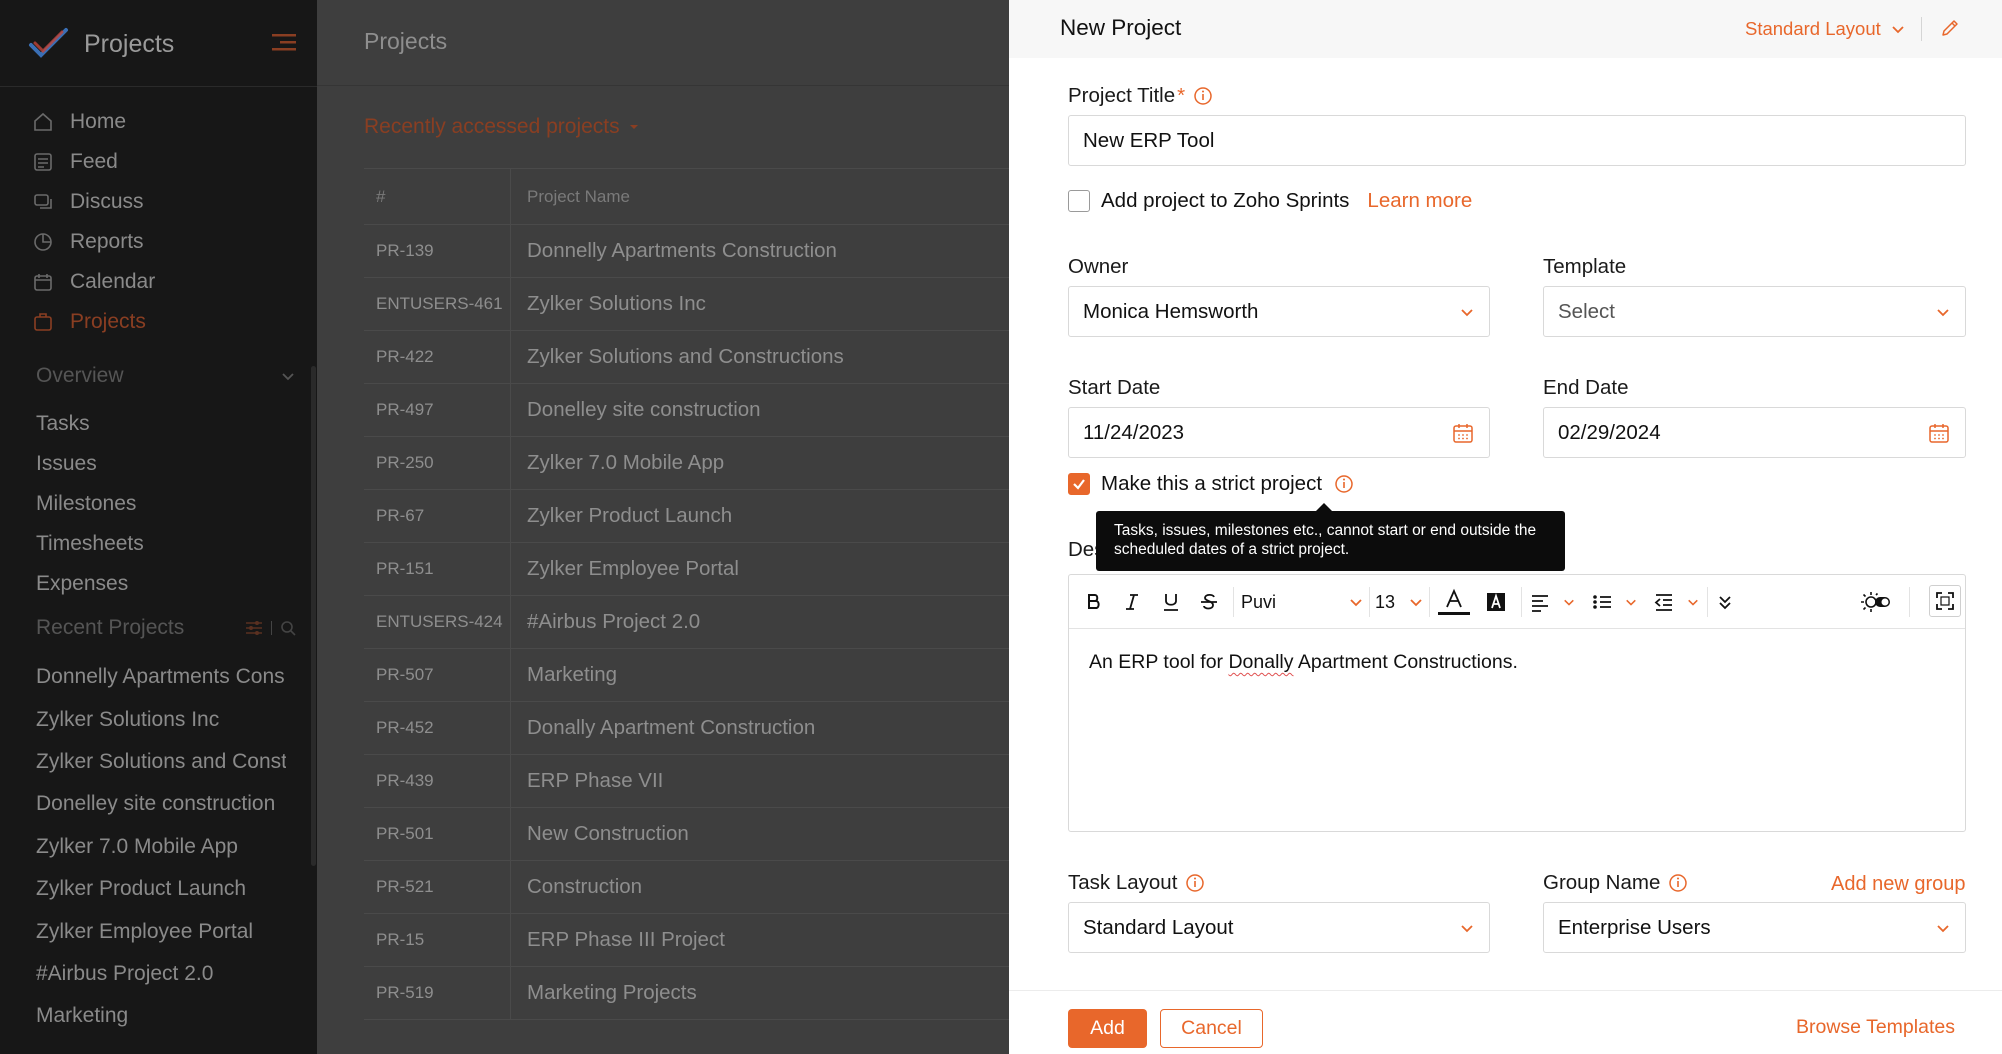 This screenshot has width=2002, height=1054. What do you see at coordinates (166, 464) in the screenshot?
I see `sidebar-item-issues: Issues` at bounding box center [166, 464].